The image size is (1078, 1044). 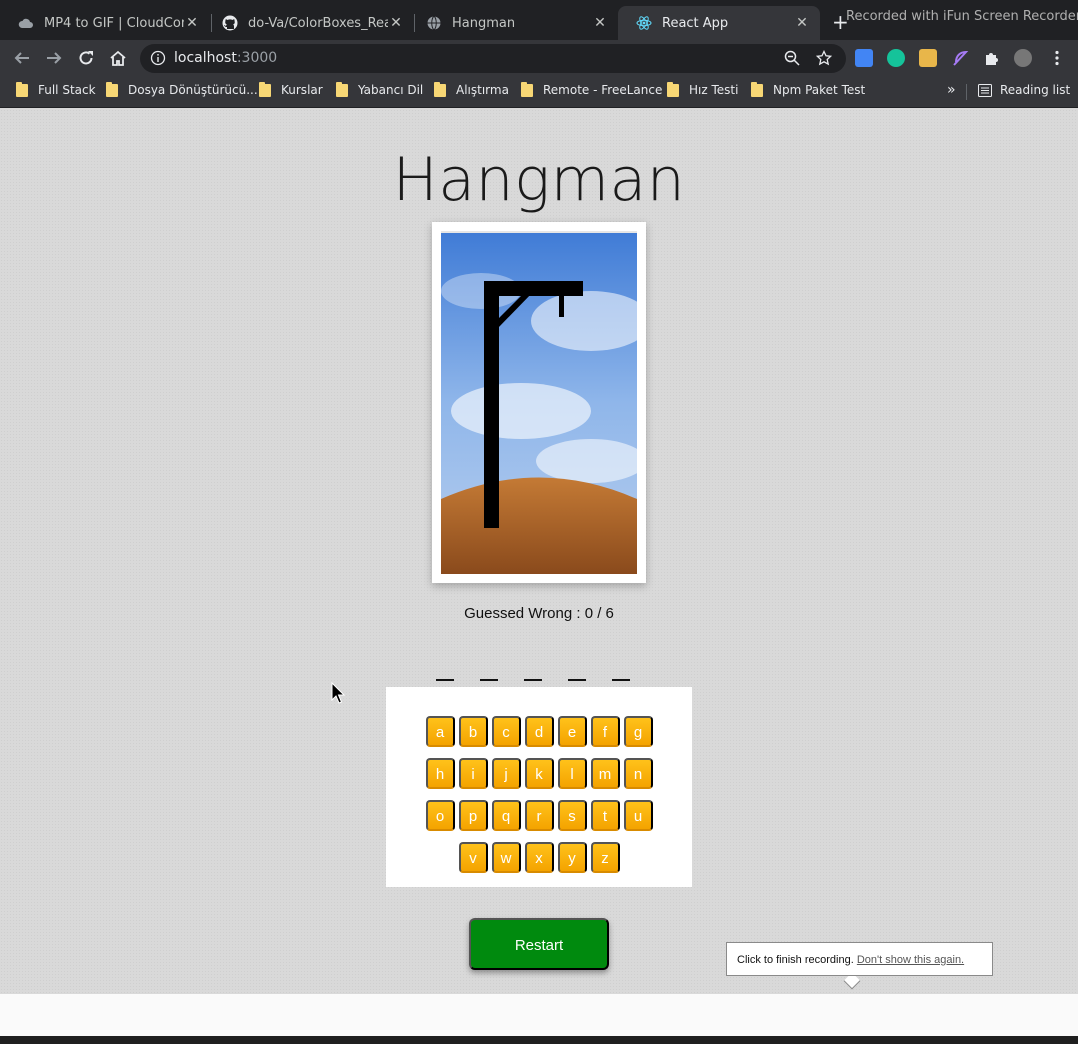 What do you see at coordinates (960, 58) in the screenshot?
I see `feather-extension-icon` at bounding box center [960, 58].